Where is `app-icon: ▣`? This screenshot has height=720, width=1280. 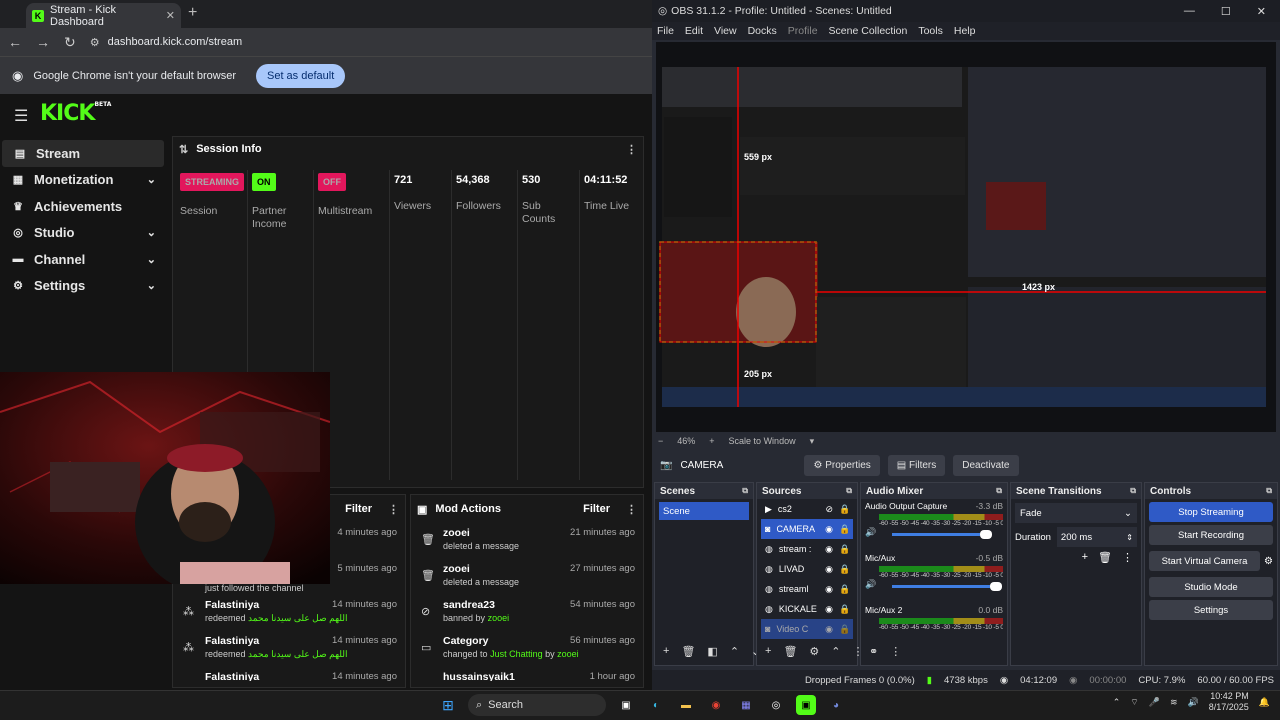 app-icon: ▣ is located at coordinates (806, 705).